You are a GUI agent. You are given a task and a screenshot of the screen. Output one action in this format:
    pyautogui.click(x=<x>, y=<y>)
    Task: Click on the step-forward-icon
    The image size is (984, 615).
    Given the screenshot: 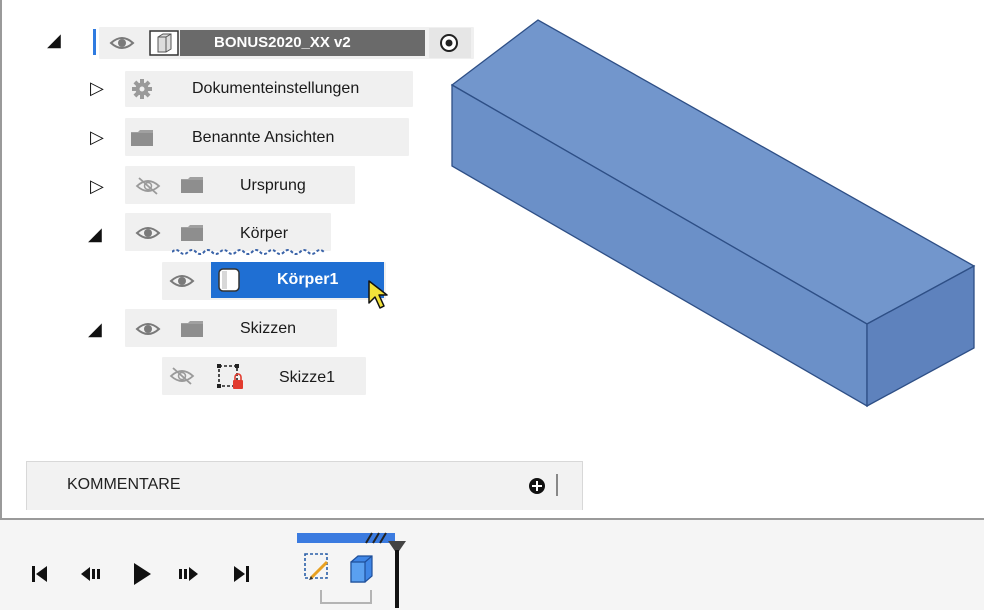 What is the action you would take?
    pyautogui.click(x=189, y=574)
    